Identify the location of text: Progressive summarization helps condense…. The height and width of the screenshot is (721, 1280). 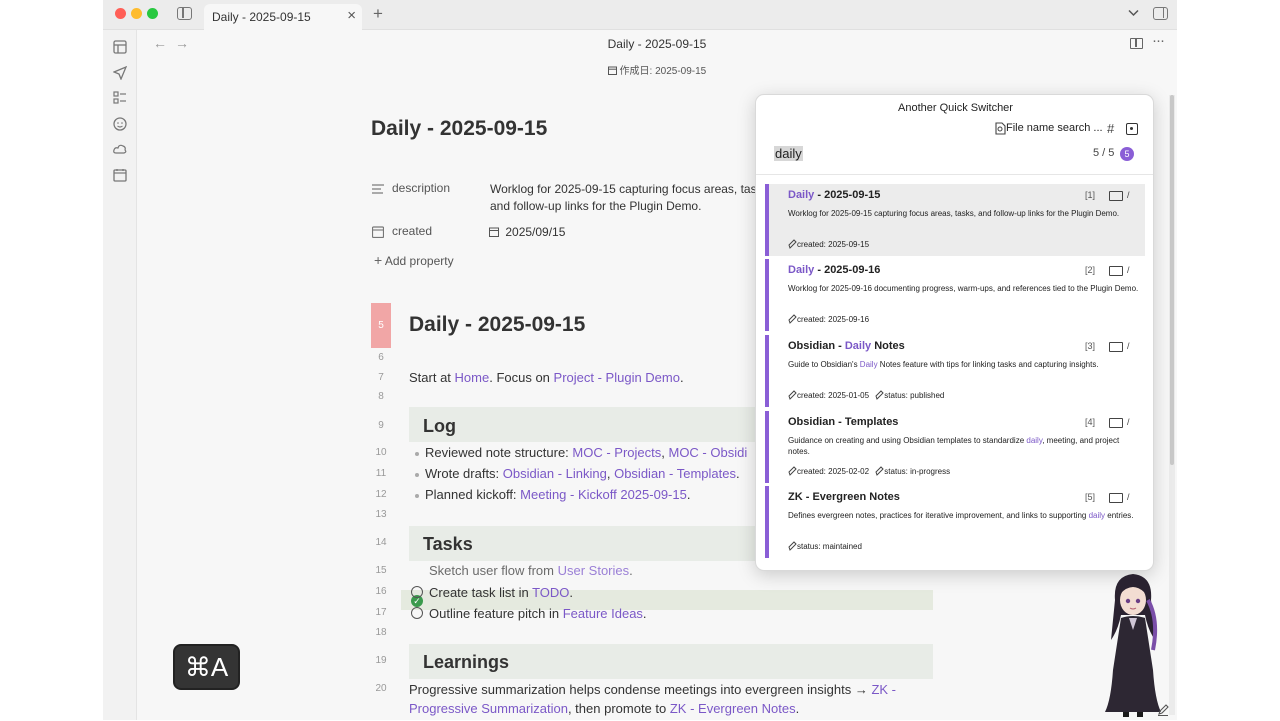
(640, 689).